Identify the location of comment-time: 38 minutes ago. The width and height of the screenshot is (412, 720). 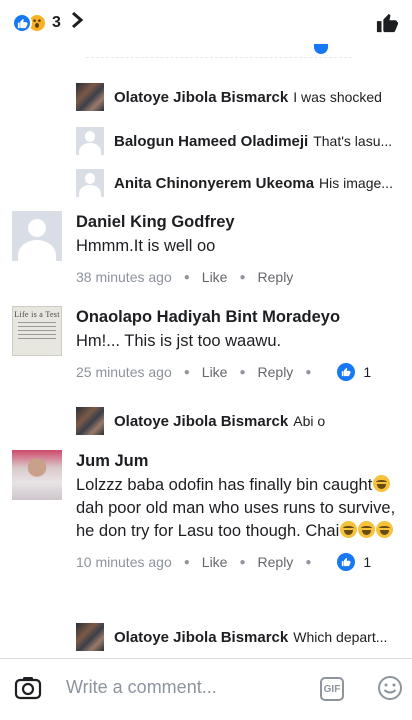
(124, 277).